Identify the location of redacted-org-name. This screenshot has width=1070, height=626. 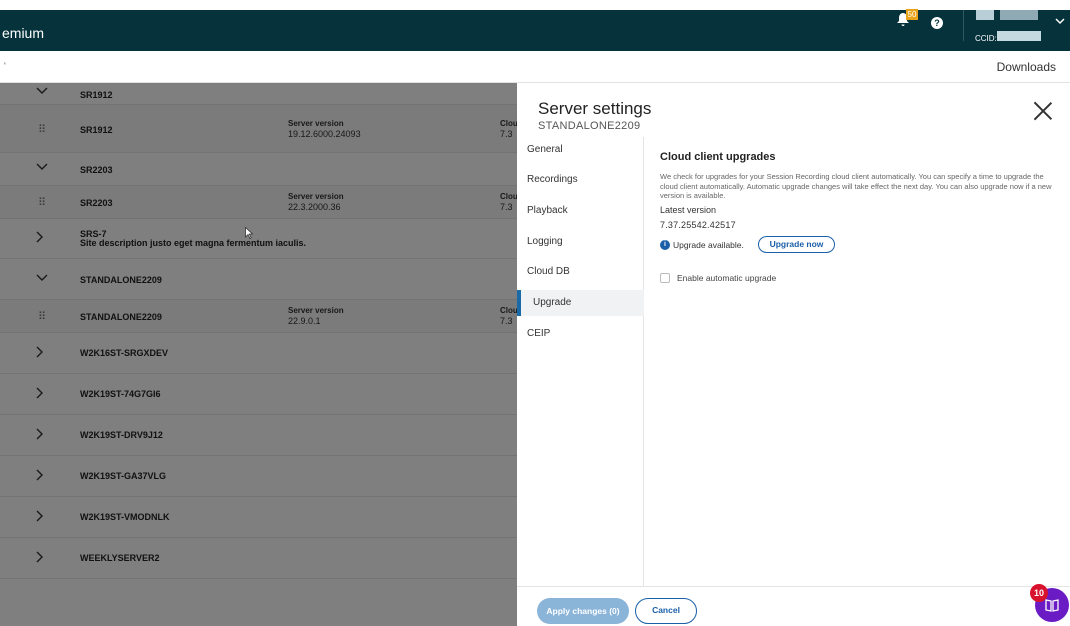
(985, 15).